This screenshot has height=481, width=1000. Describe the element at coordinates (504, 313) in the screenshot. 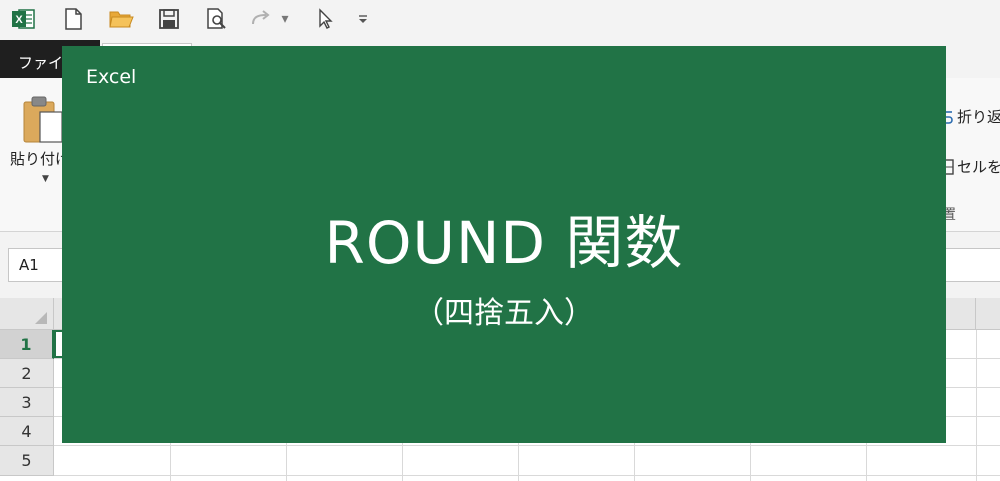

I see `card-subtitle: （四捨五入）` at that location.